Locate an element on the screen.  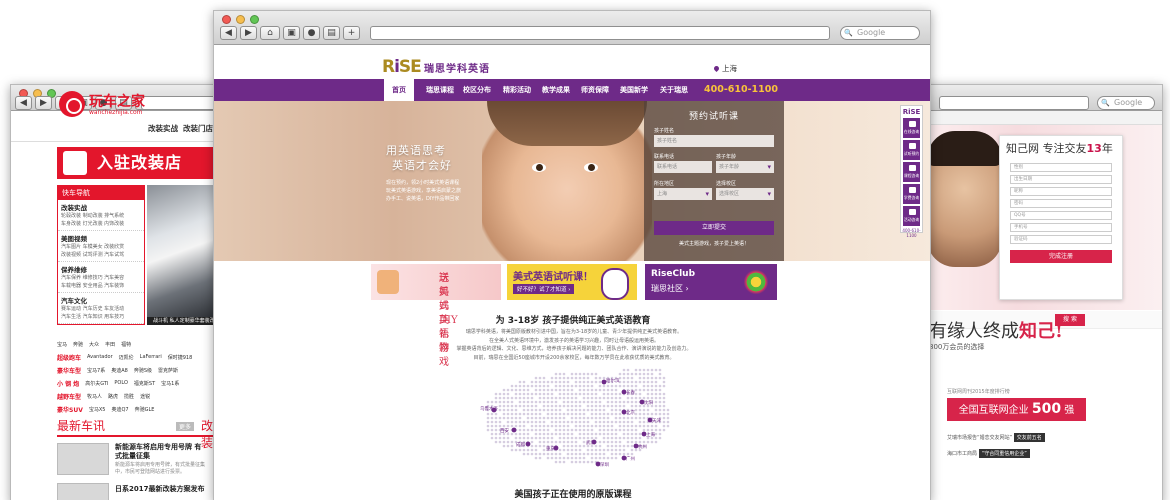
brand-link: 雷克萨斯 is located at coordinates (168, 370).